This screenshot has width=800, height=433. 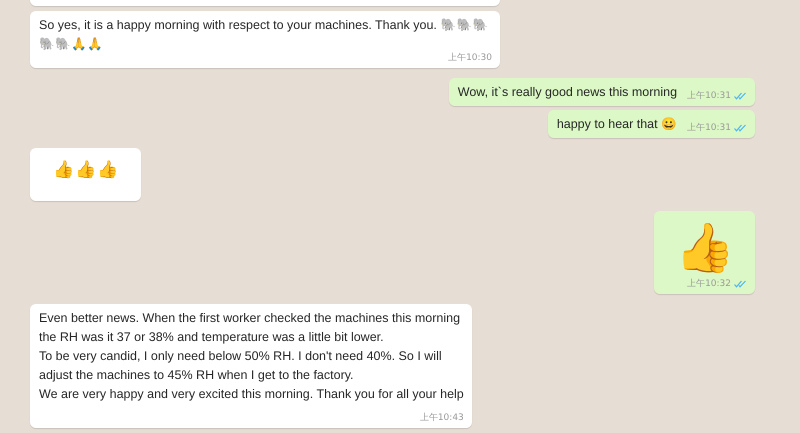 I want to click on message-text: Wow, it`s really good news this morning, so click(x=568, y=92).